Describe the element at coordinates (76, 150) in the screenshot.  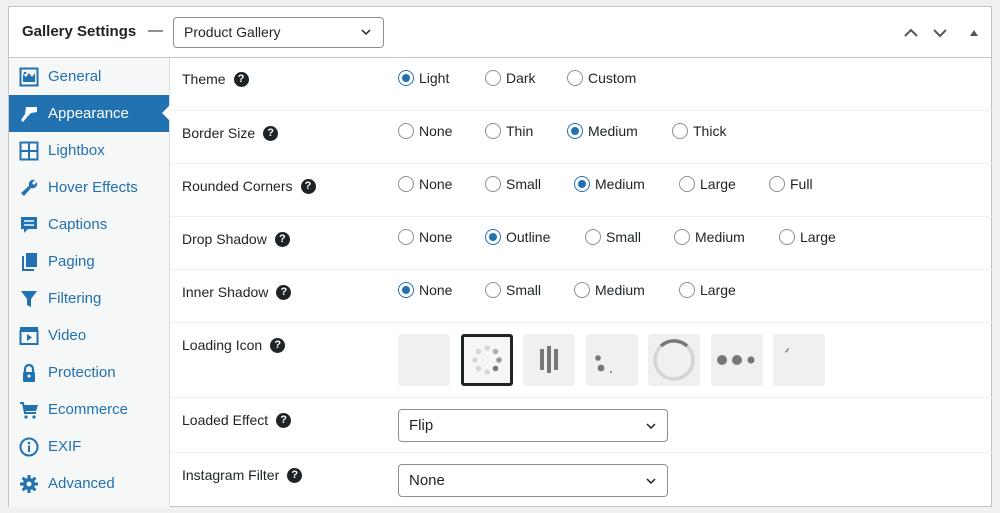
I see `sidebar-item-label: Lightbox` at that location.